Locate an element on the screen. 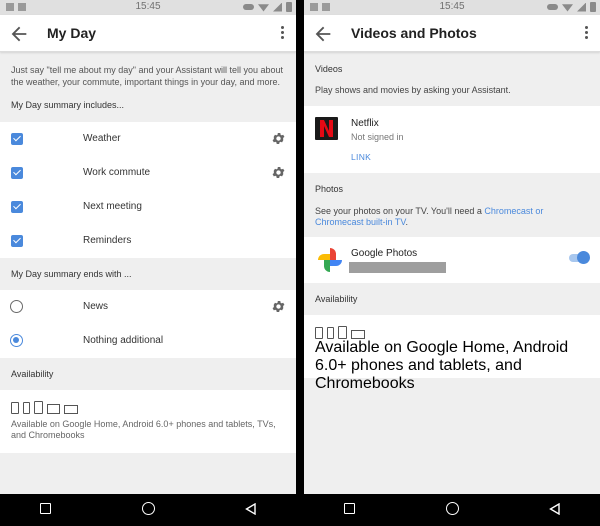  include-item-work-commute: Work commute is located at coordinates (148, 173).